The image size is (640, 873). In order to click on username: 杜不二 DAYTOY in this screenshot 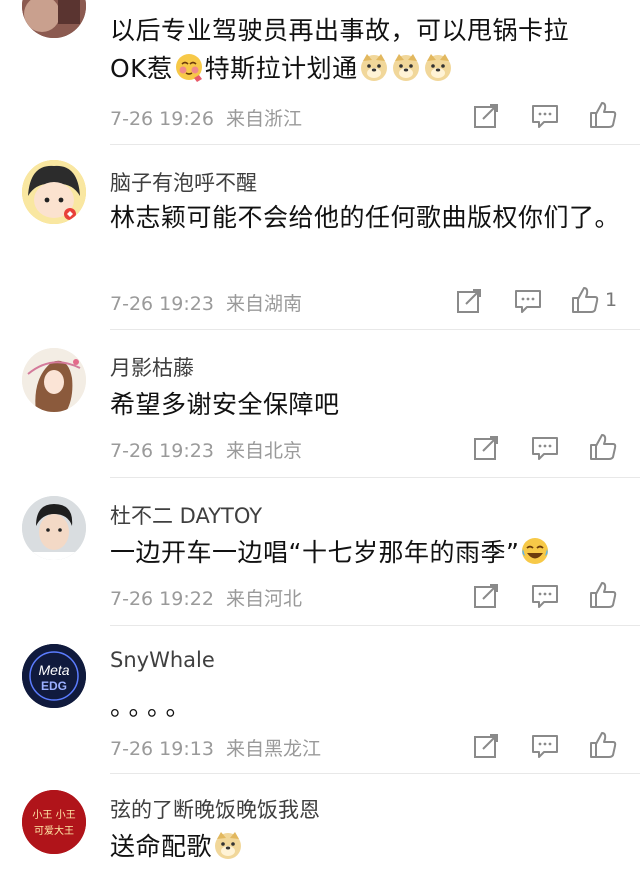, I will do `click(186, 515)`.